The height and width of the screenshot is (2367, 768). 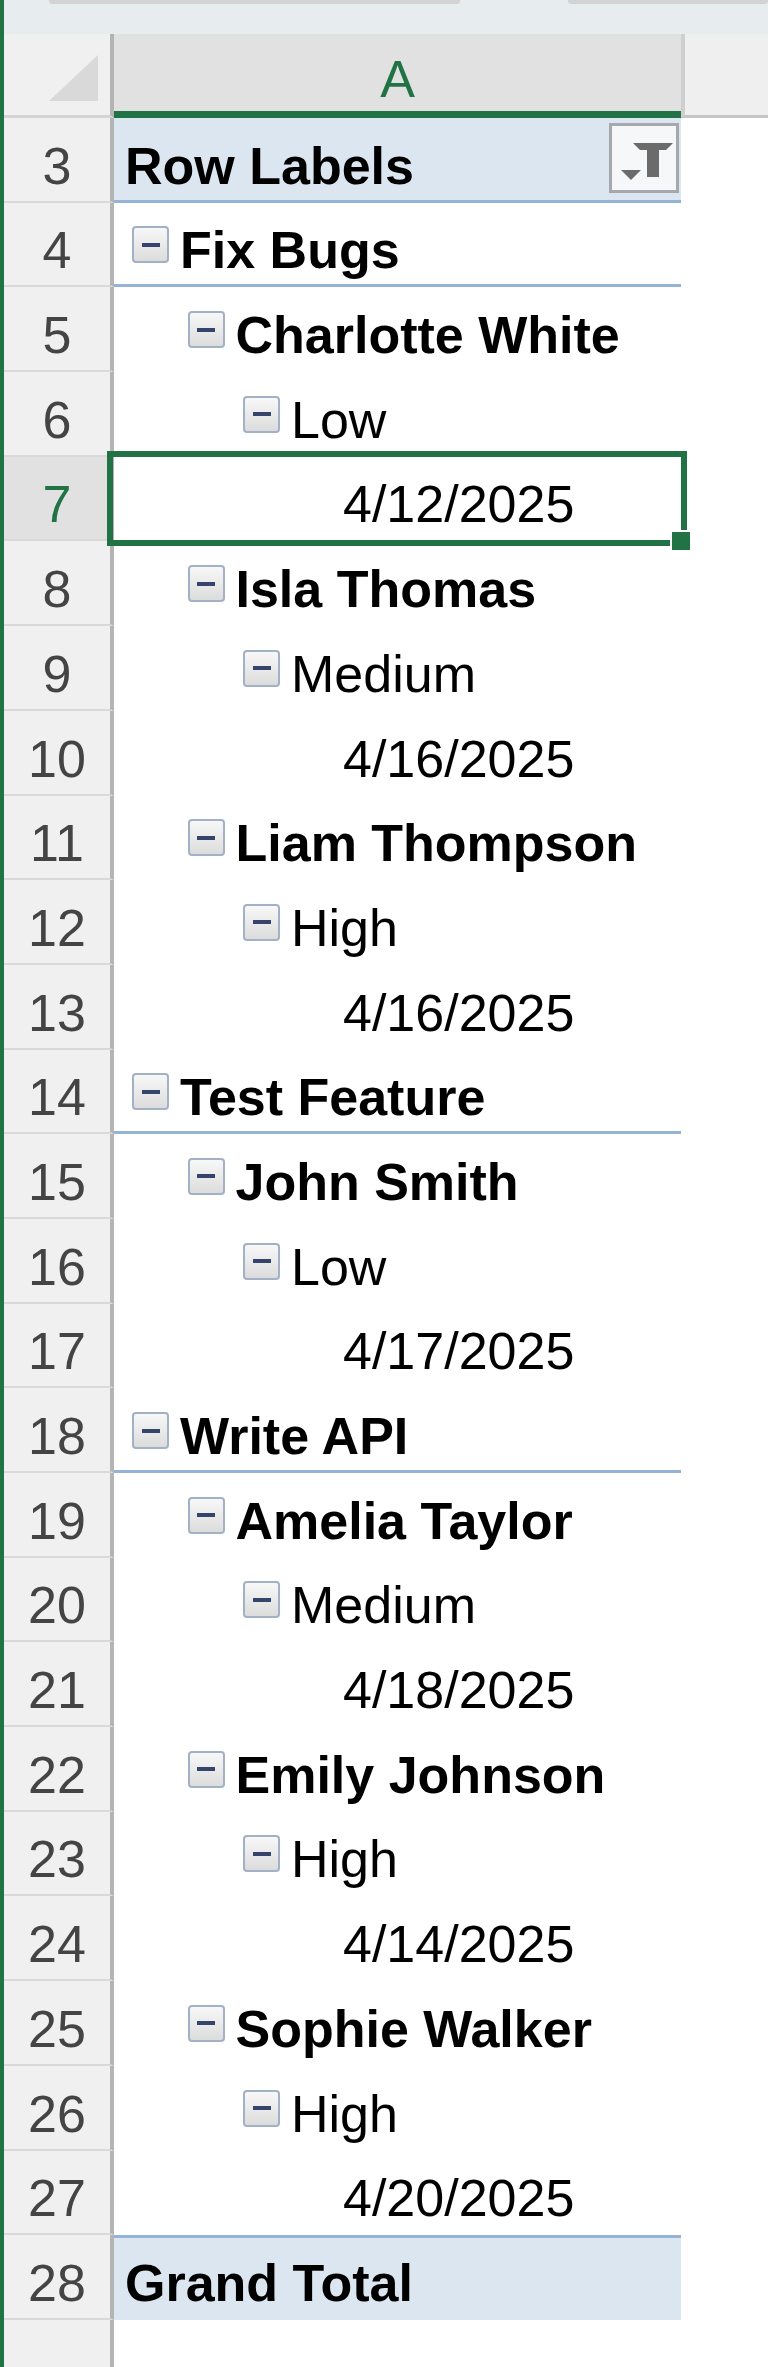 I want to click on row-header: 3, so click(x=59, y=160).